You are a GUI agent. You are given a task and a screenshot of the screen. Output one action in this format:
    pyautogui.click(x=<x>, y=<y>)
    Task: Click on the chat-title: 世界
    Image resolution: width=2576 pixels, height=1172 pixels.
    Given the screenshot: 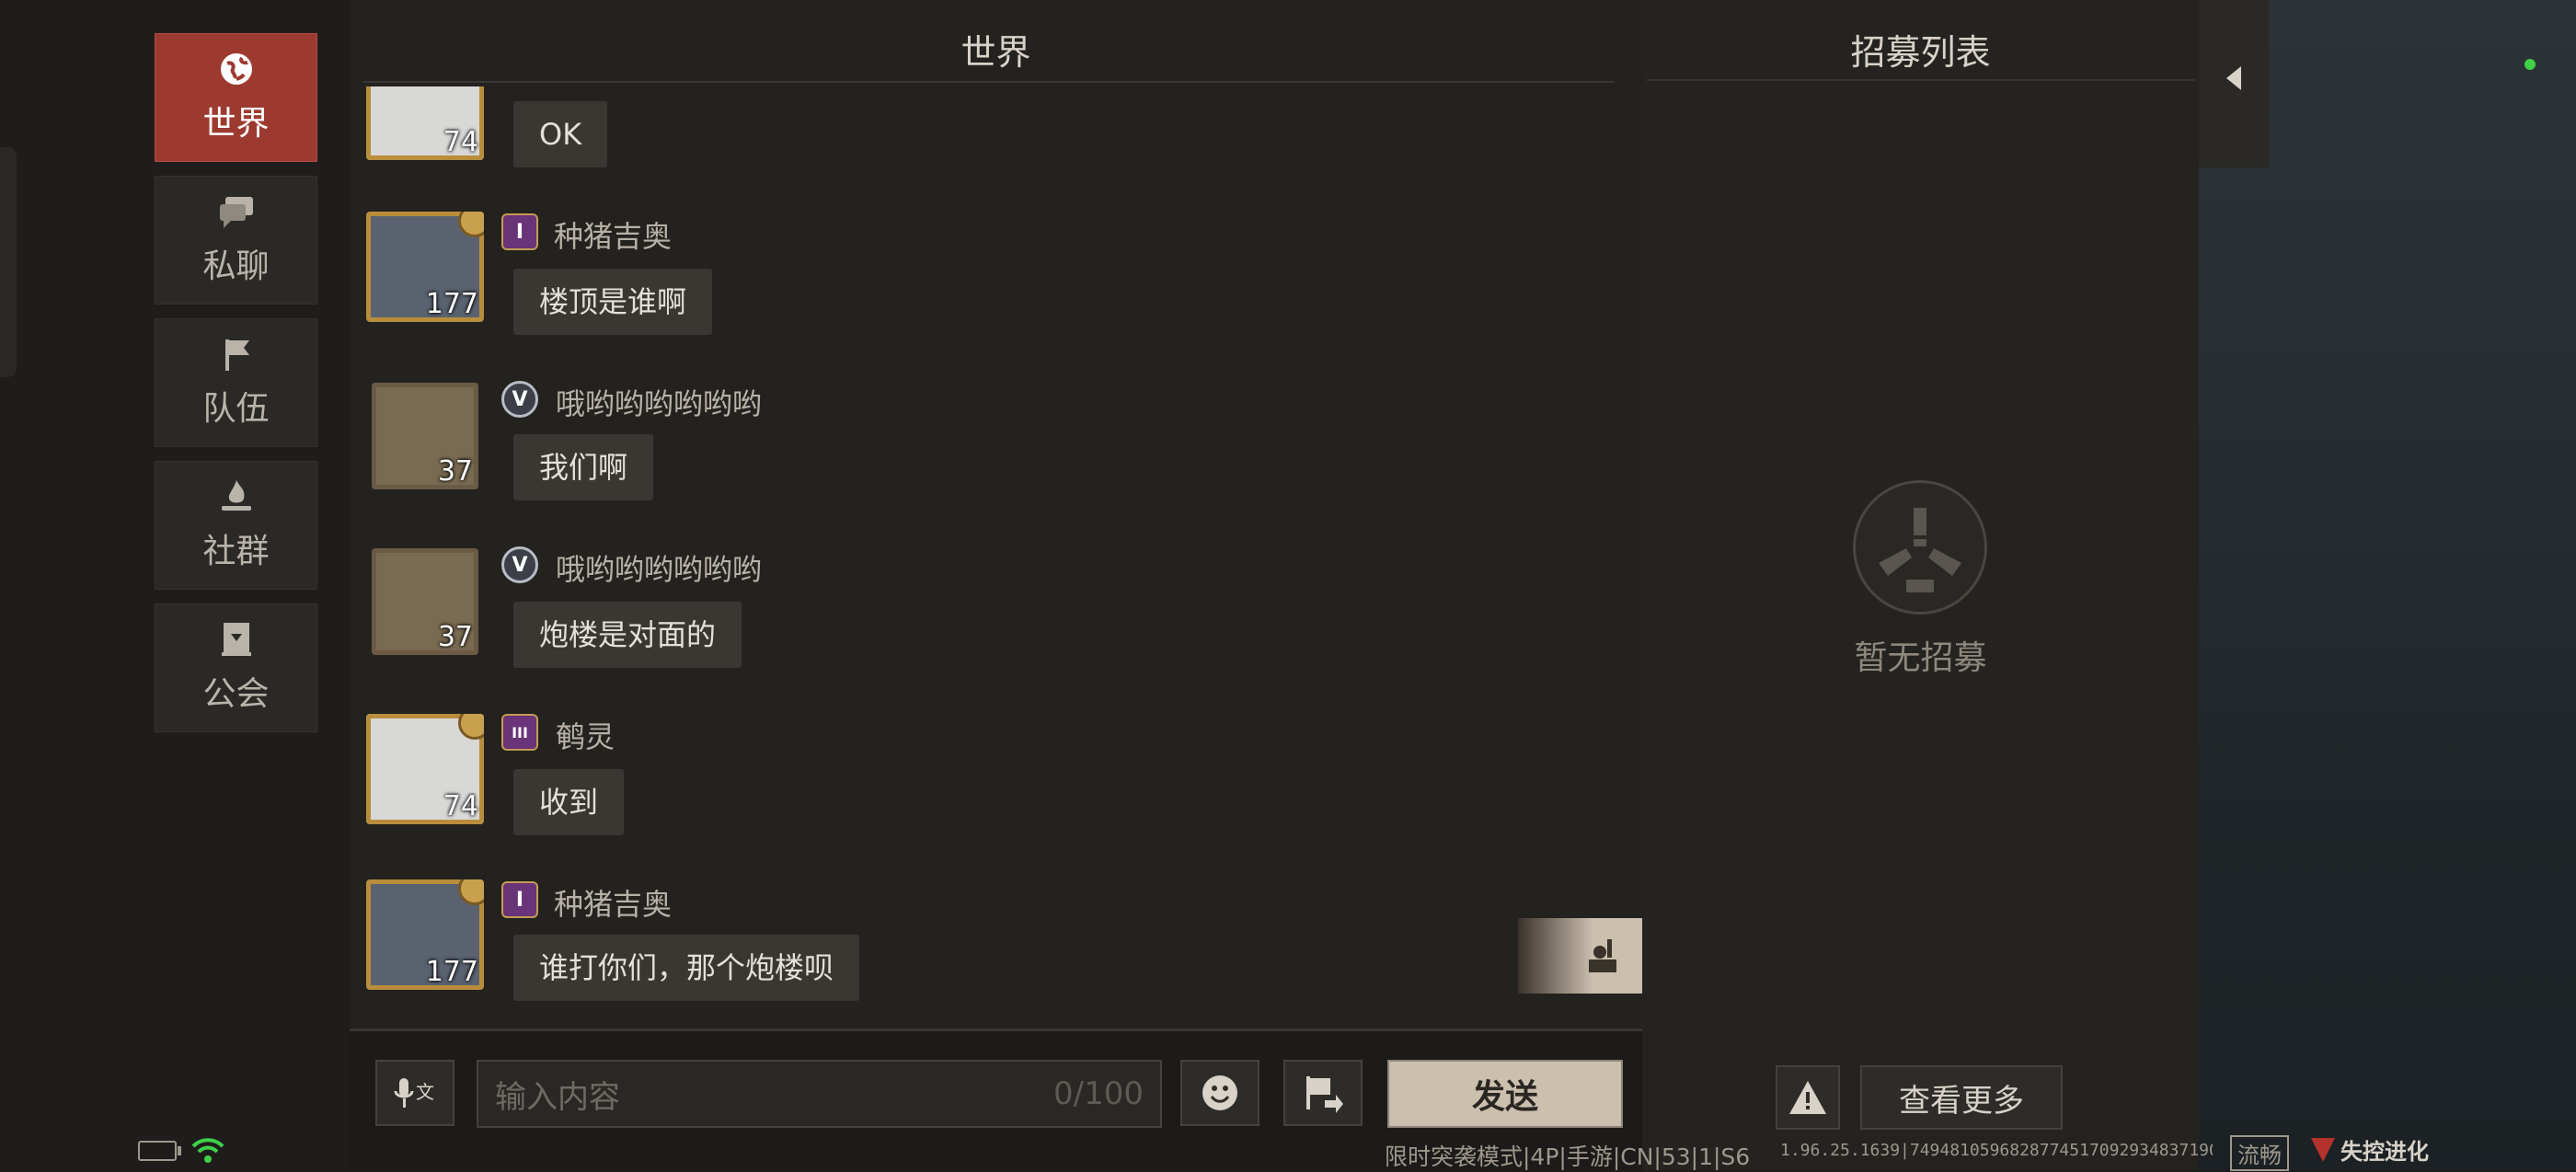 What is the action you would take?
    pyautogui.click(x=995, y=52)
    